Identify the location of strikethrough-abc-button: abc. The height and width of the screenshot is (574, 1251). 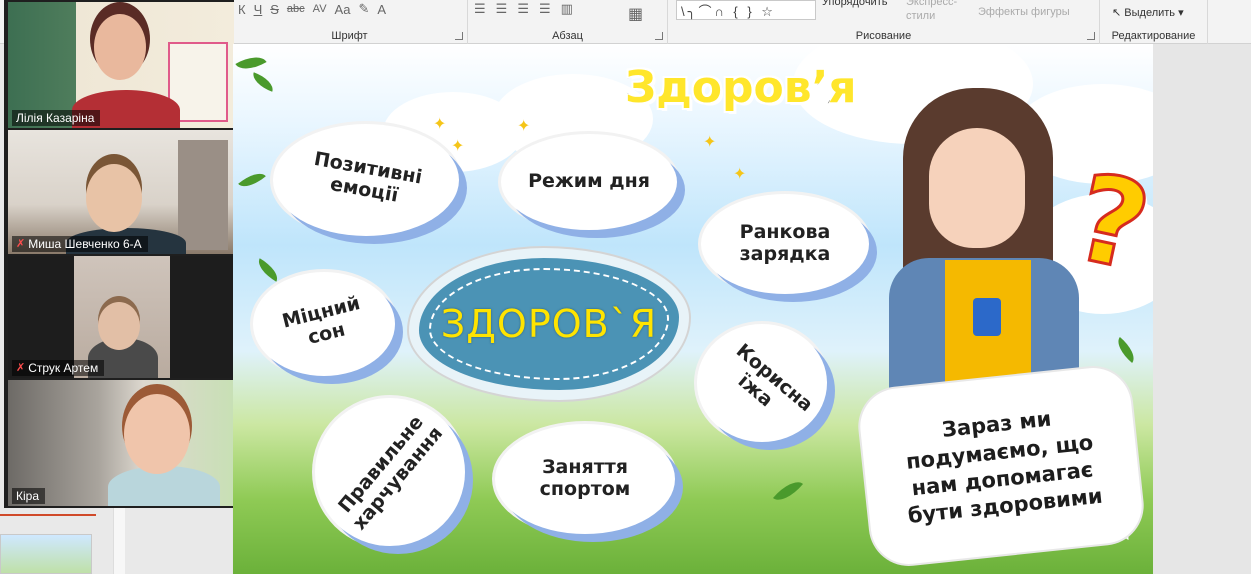
(296, 9).